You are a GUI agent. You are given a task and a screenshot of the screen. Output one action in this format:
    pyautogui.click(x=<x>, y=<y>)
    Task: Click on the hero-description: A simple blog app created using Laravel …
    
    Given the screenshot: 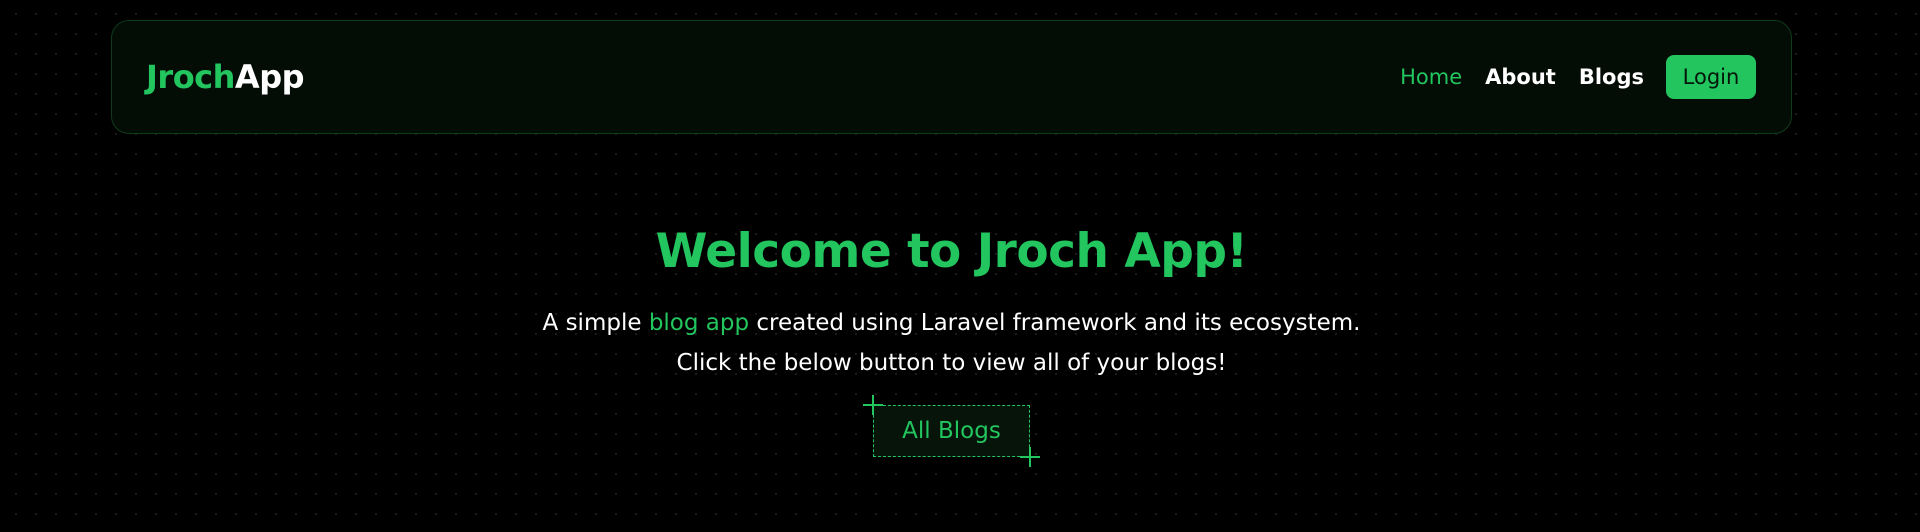 What is the action you would take?
    pyautogui.click(x=951, y=323)
    